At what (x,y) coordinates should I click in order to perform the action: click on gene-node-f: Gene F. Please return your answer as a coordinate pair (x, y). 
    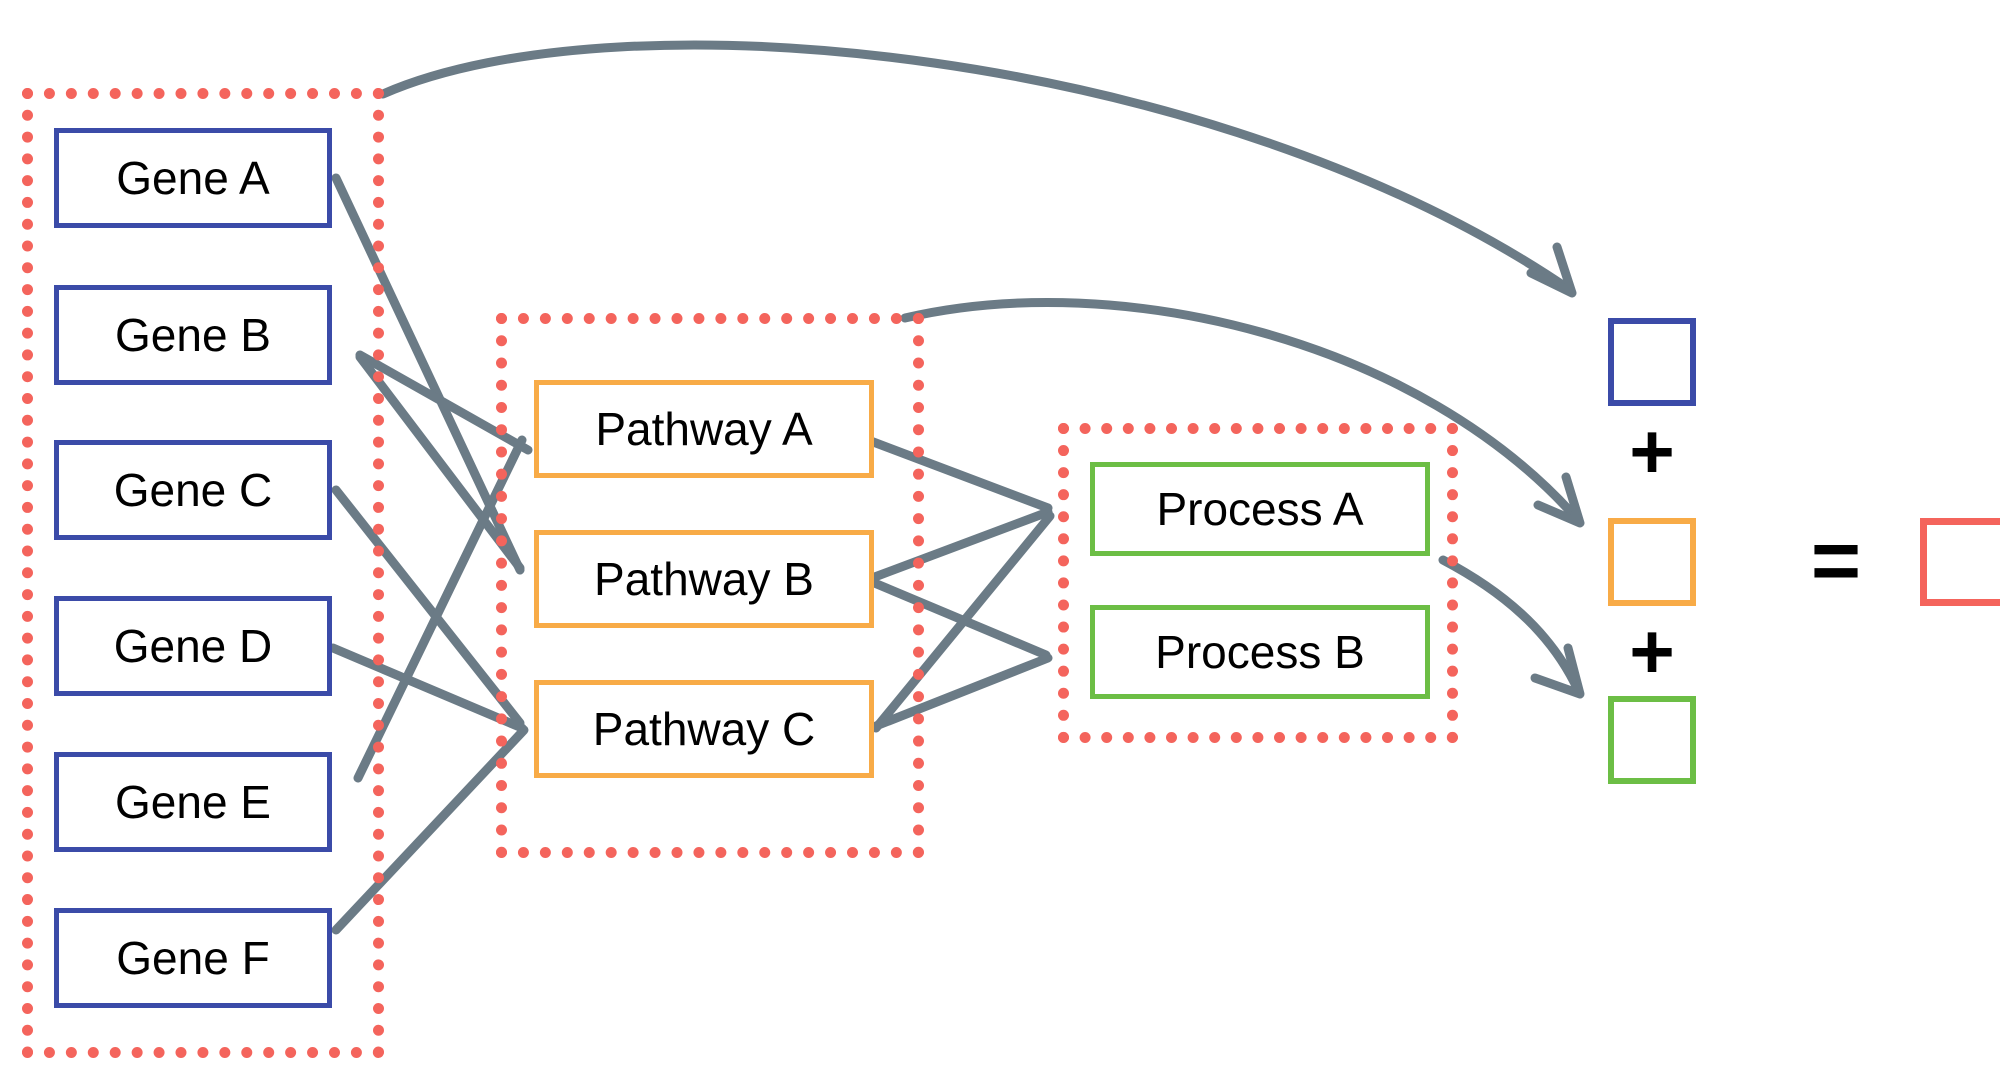
    Looking at the image, I should click on (193, 958).